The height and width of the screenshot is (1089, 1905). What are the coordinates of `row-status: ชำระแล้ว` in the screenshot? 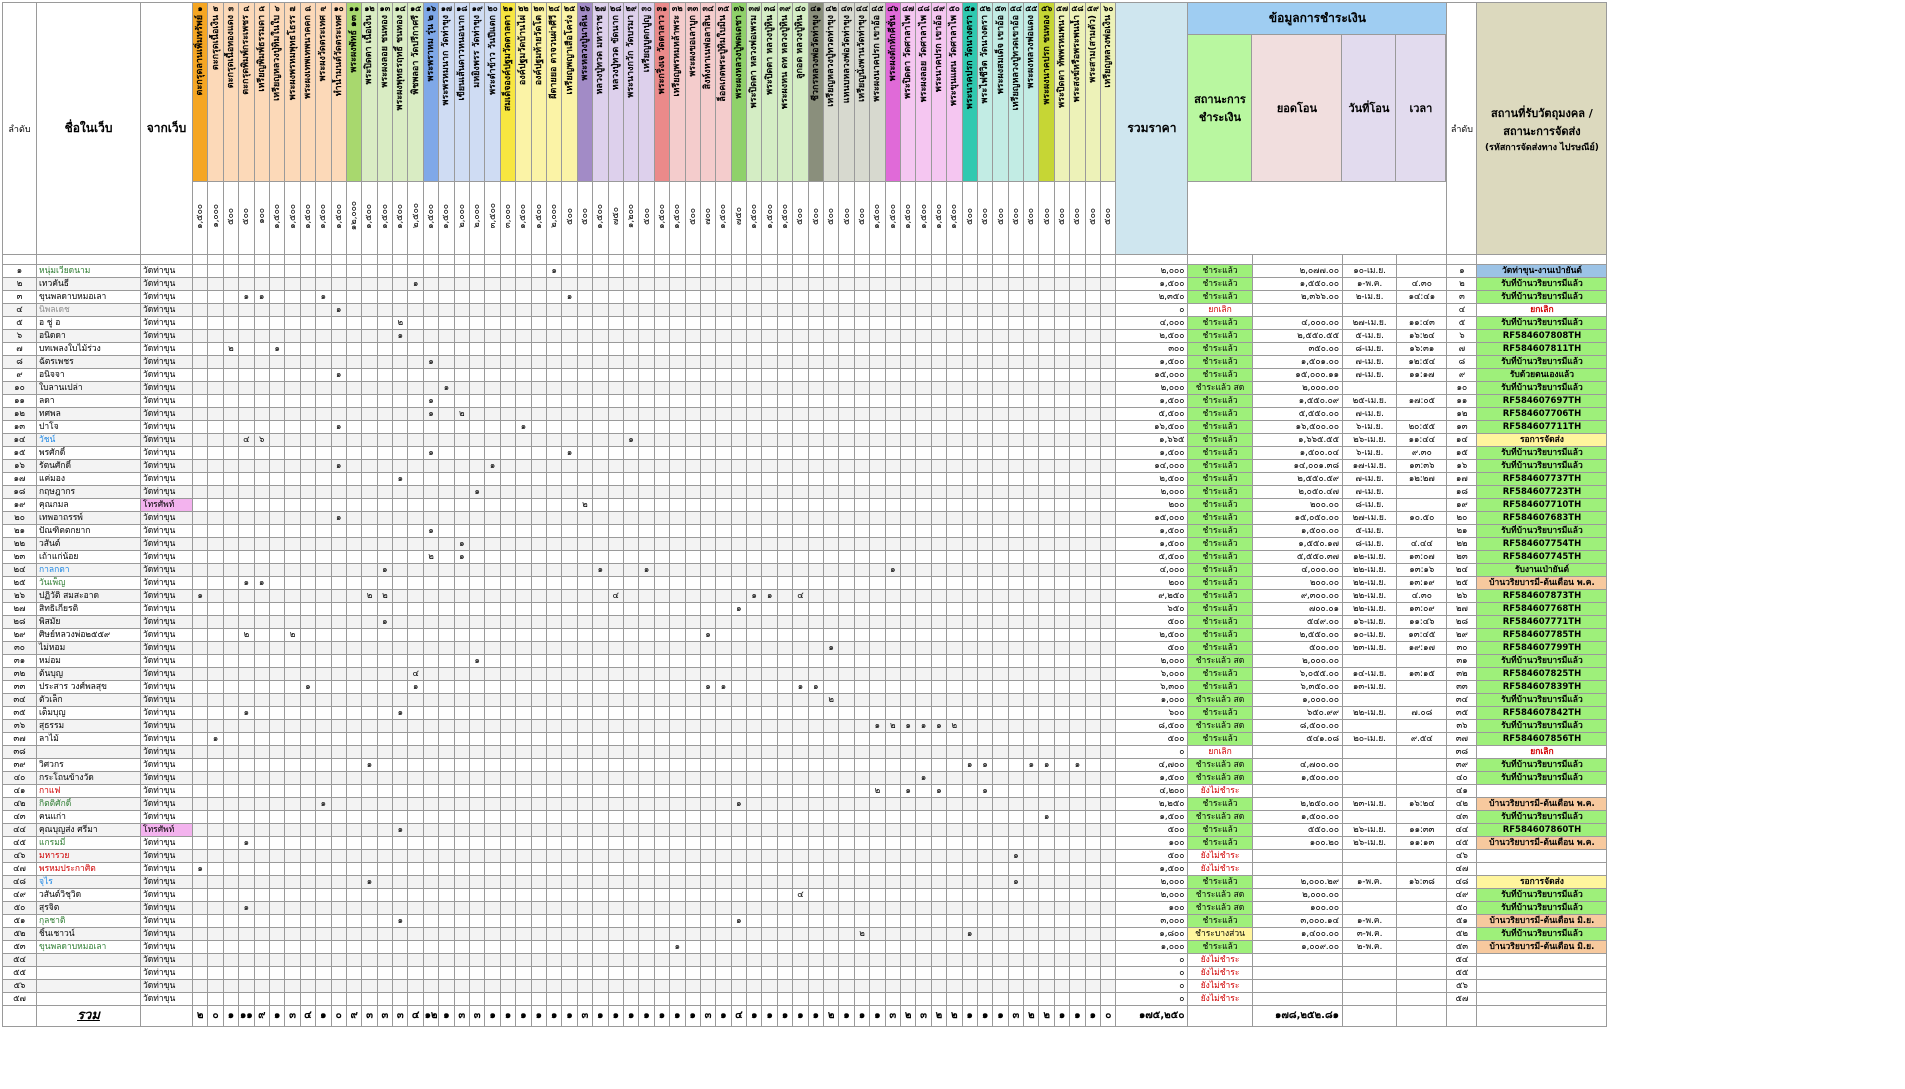 It's located at (1220, 570).